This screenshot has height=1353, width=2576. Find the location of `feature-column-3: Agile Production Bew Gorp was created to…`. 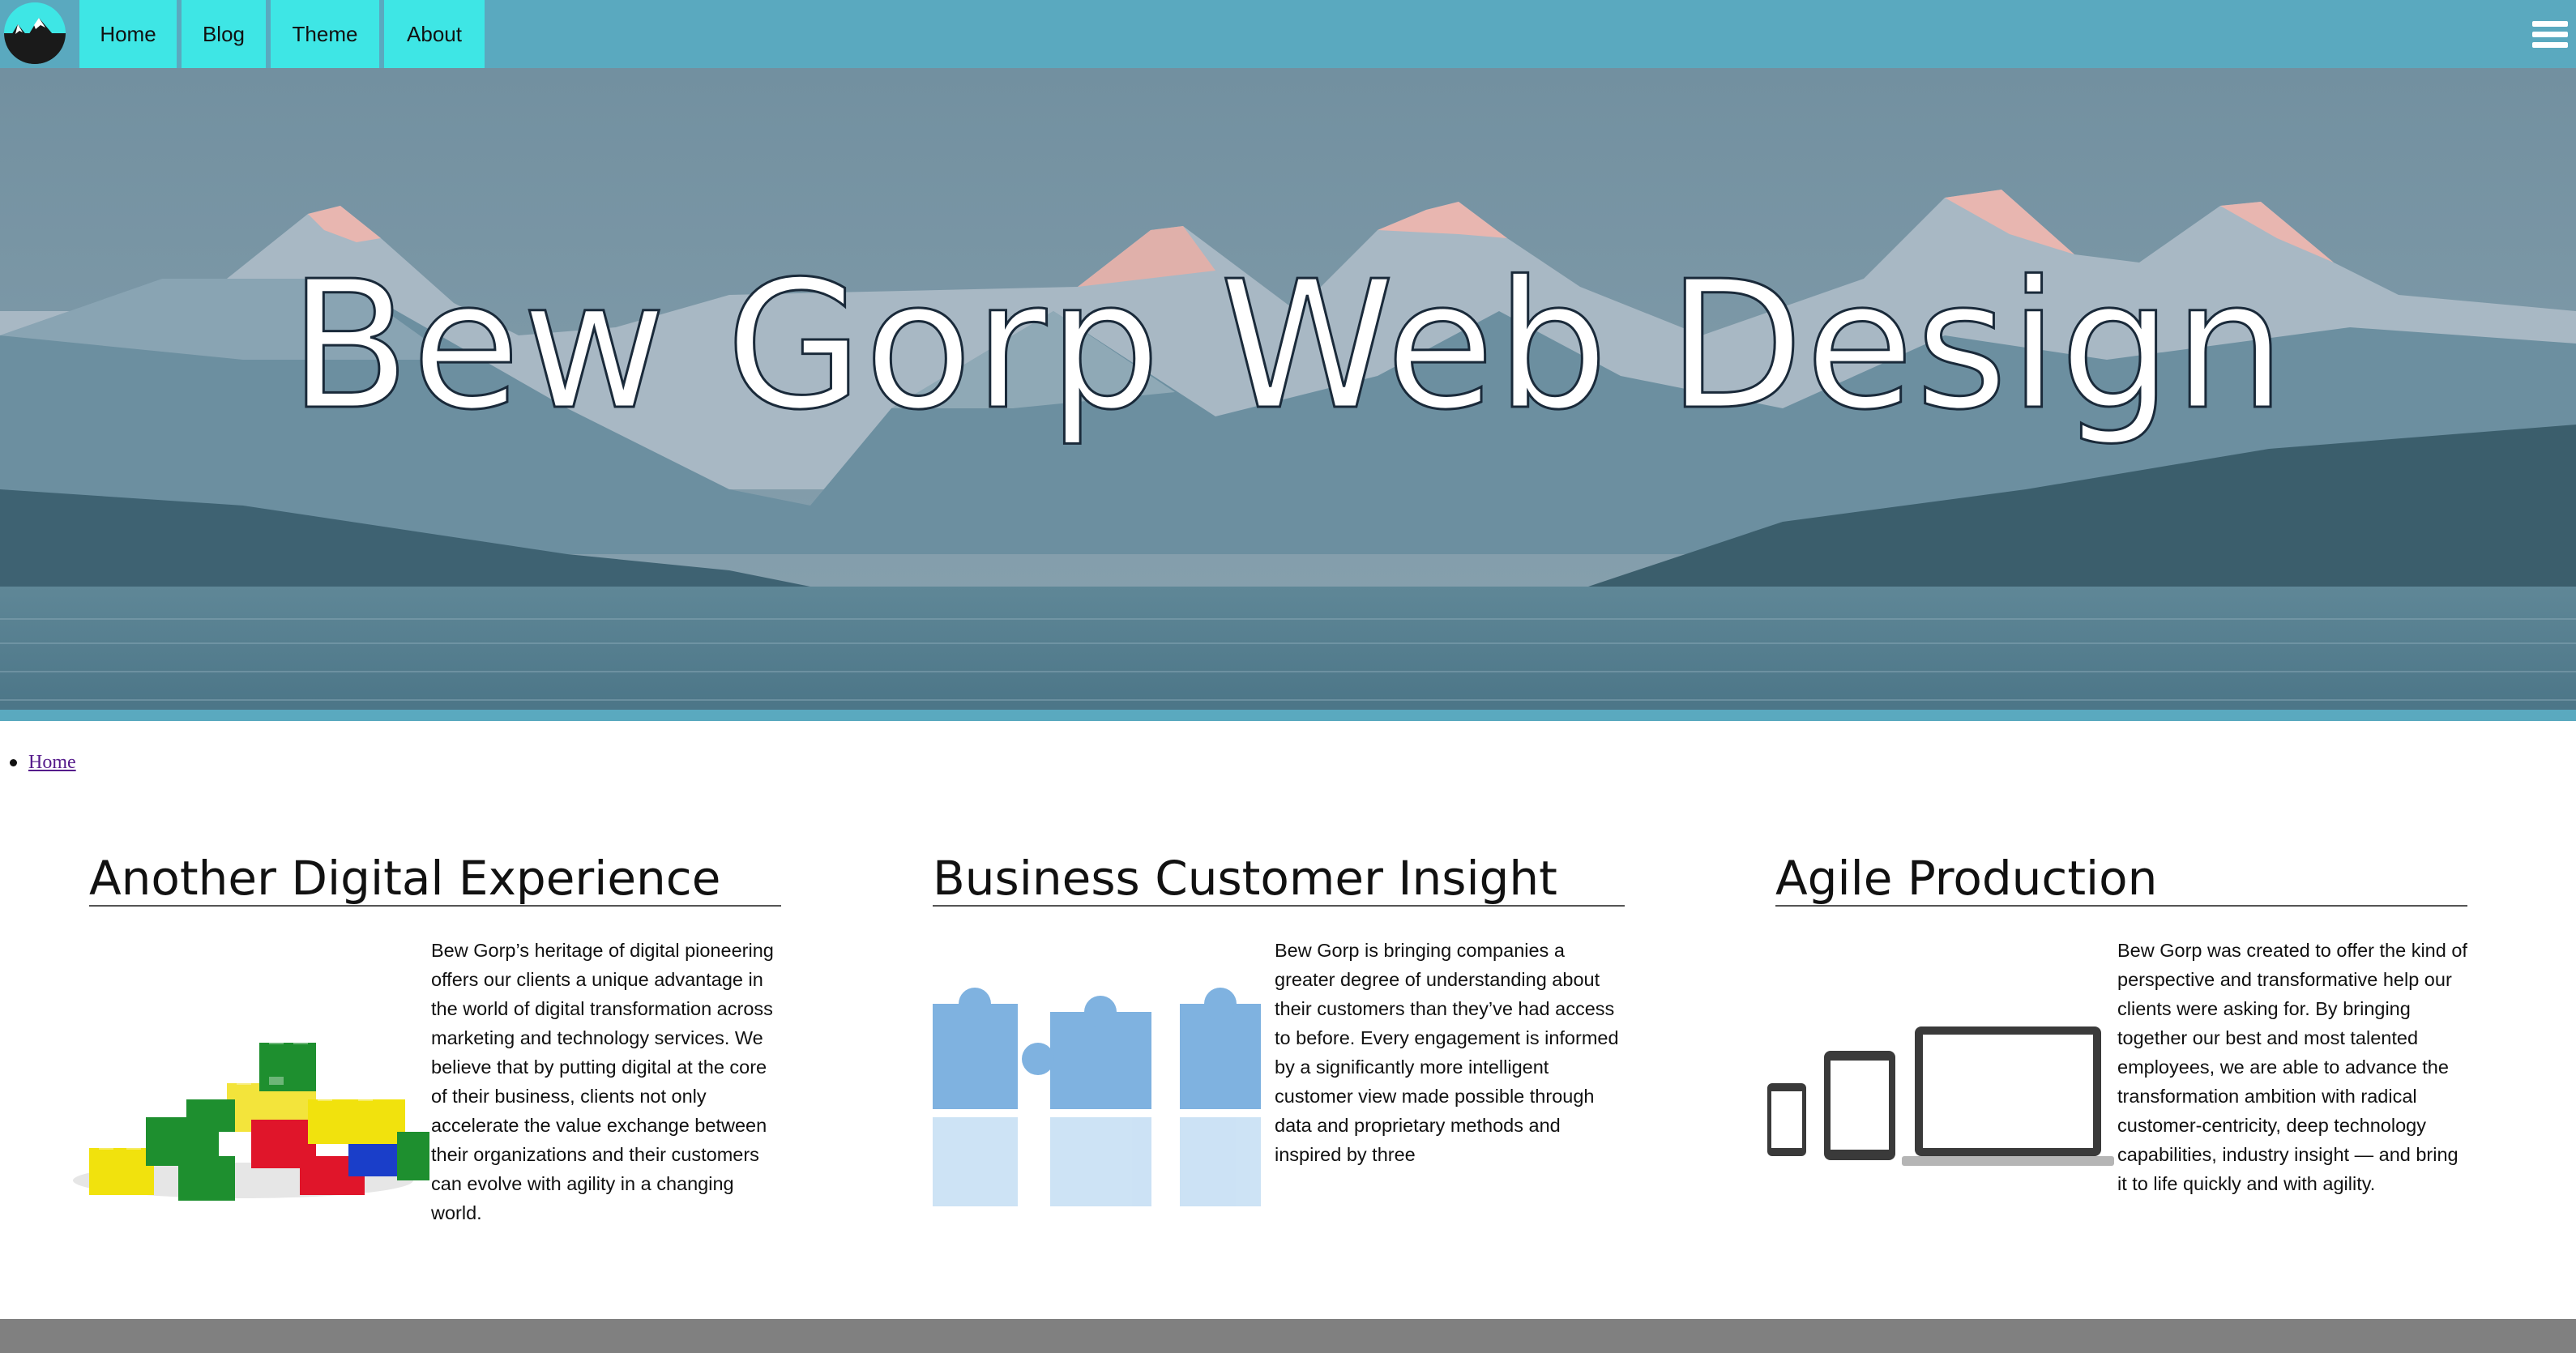

feature-column-3: Agile Production Bew Gorp was created to… is located at coordinates (2117, 1021).